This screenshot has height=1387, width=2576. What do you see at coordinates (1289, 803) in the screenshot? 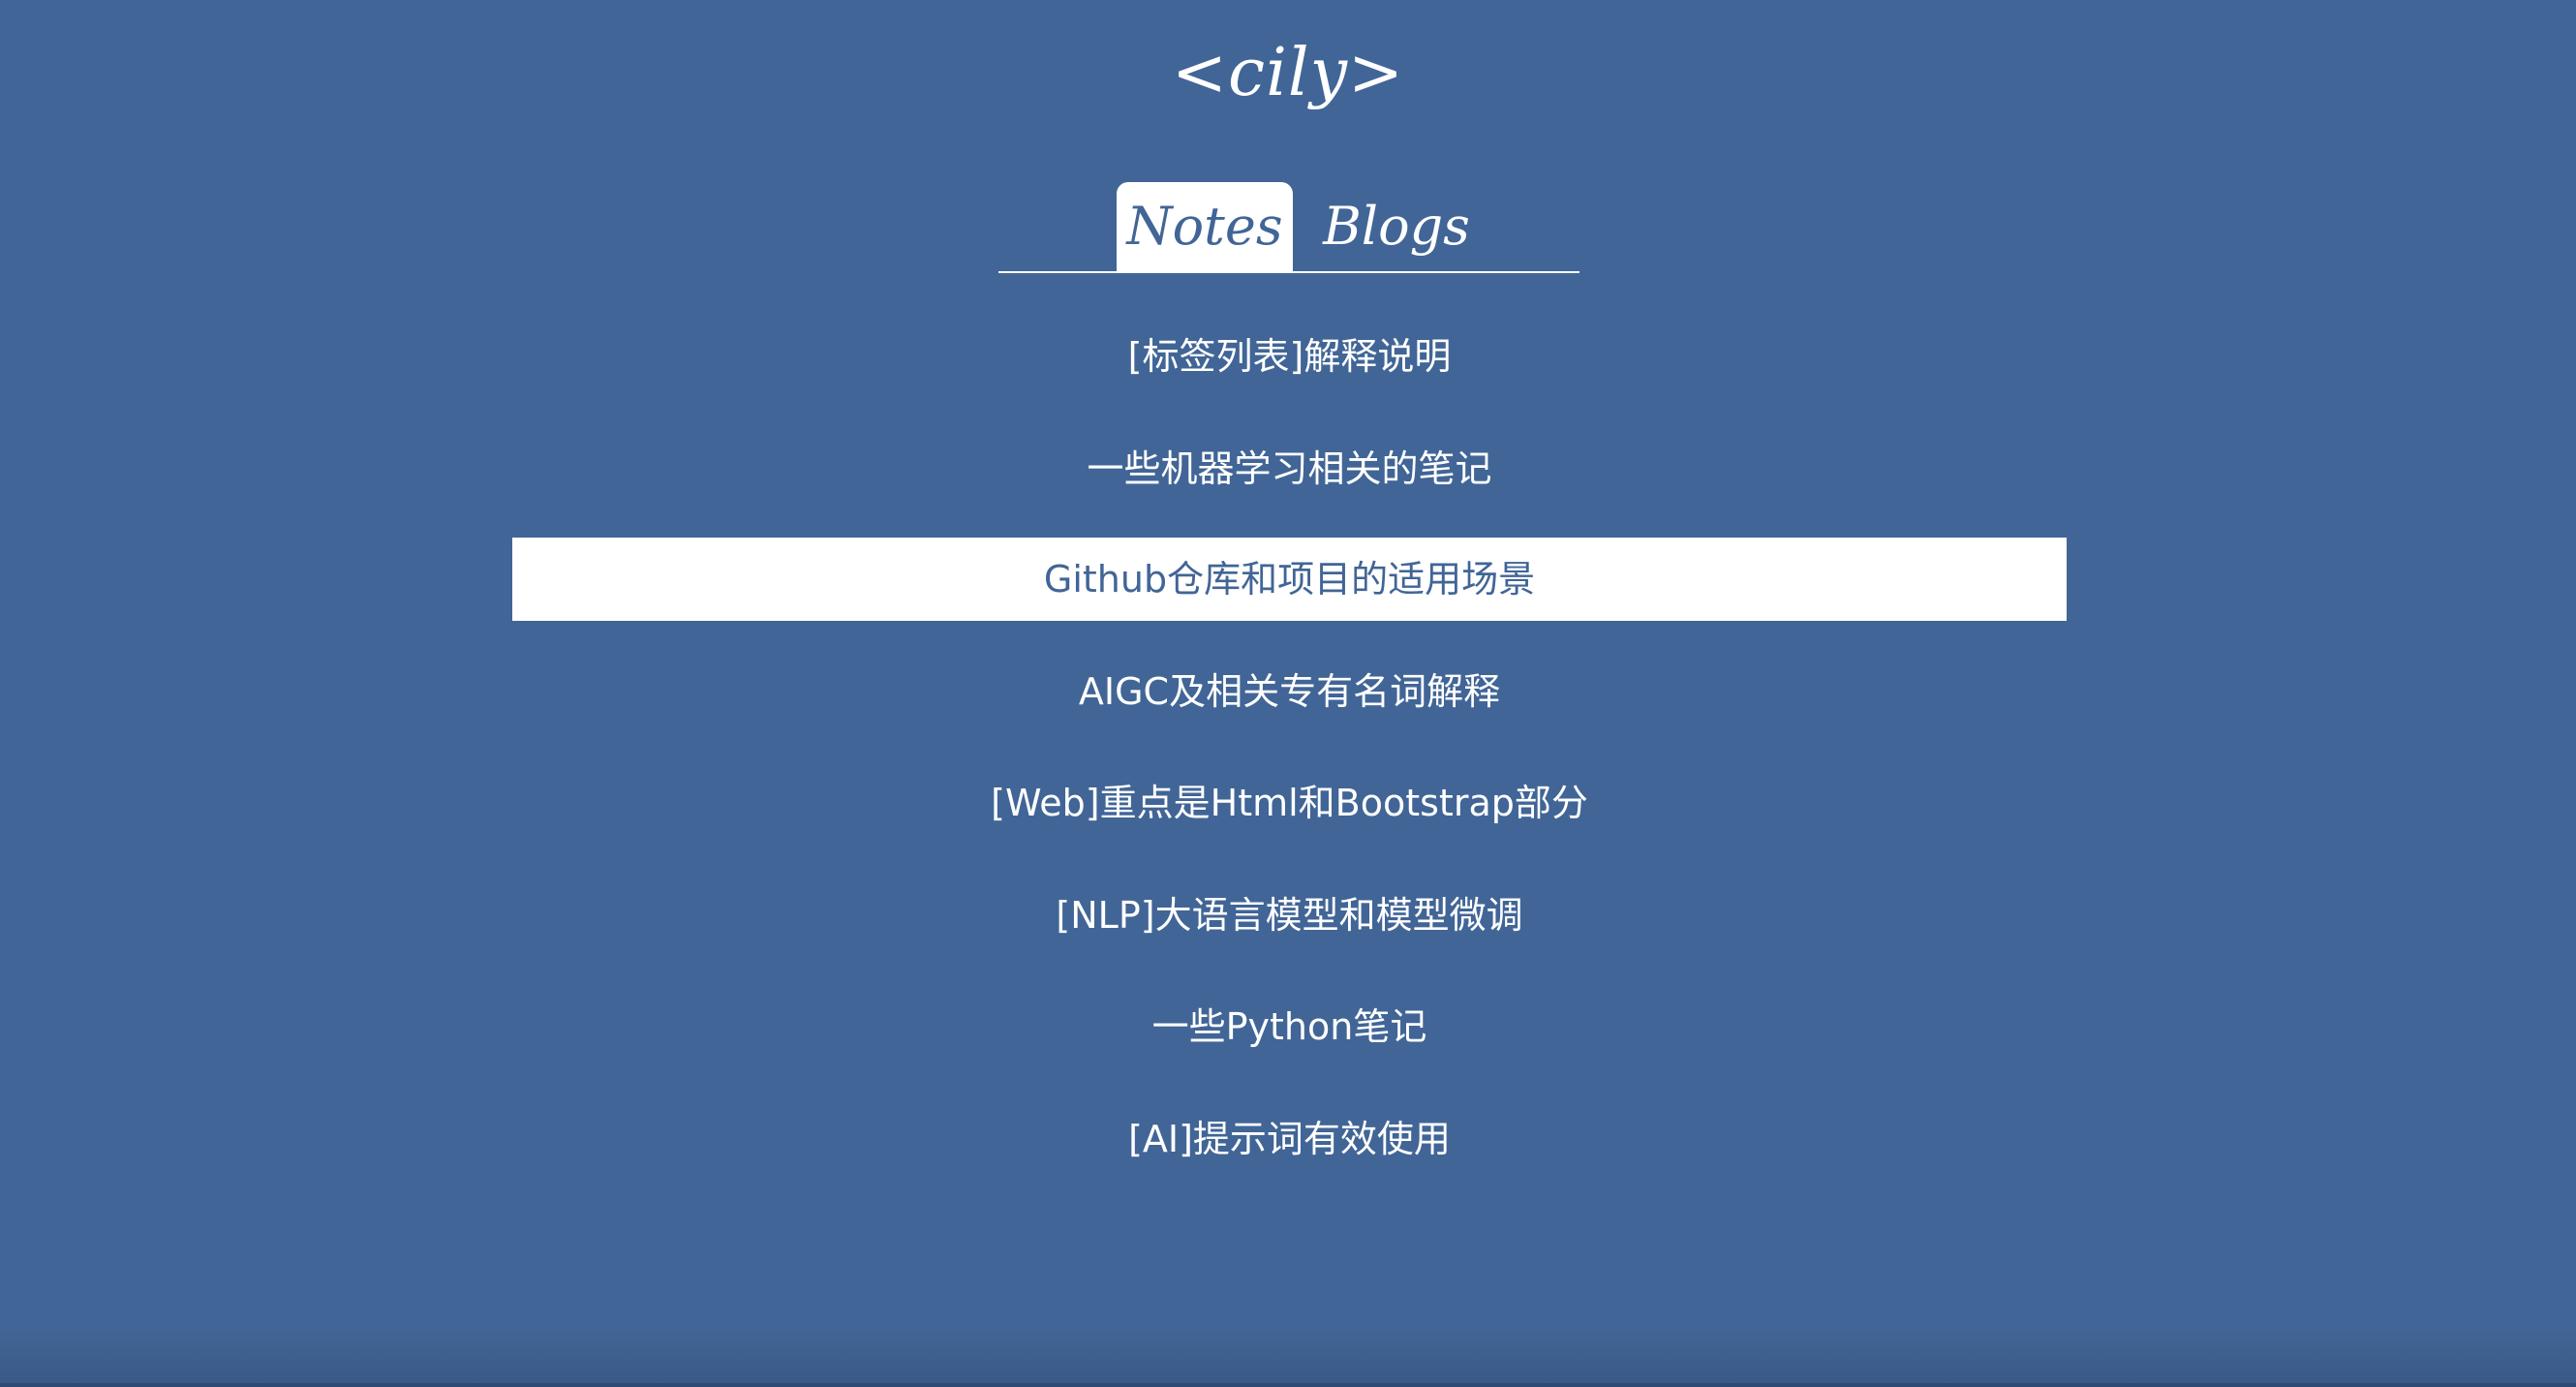
I see `note-item-web: [Web]重点是Html和Bootstrap部分` at bounding box center [1289, 803].